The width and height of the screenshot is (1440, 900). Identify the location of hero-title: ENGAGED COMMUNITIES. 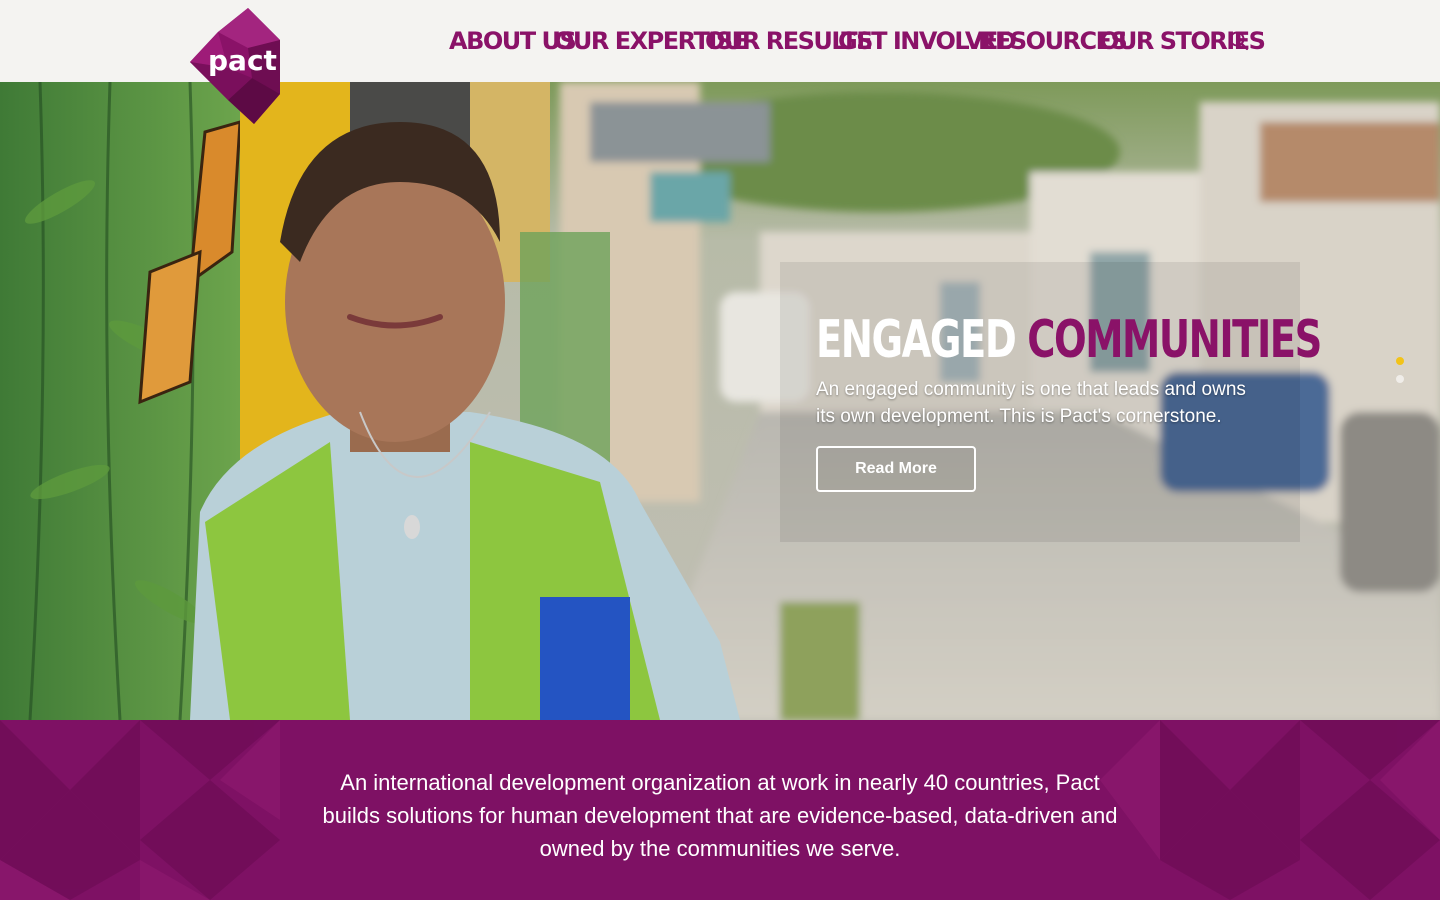
(1069, 340).